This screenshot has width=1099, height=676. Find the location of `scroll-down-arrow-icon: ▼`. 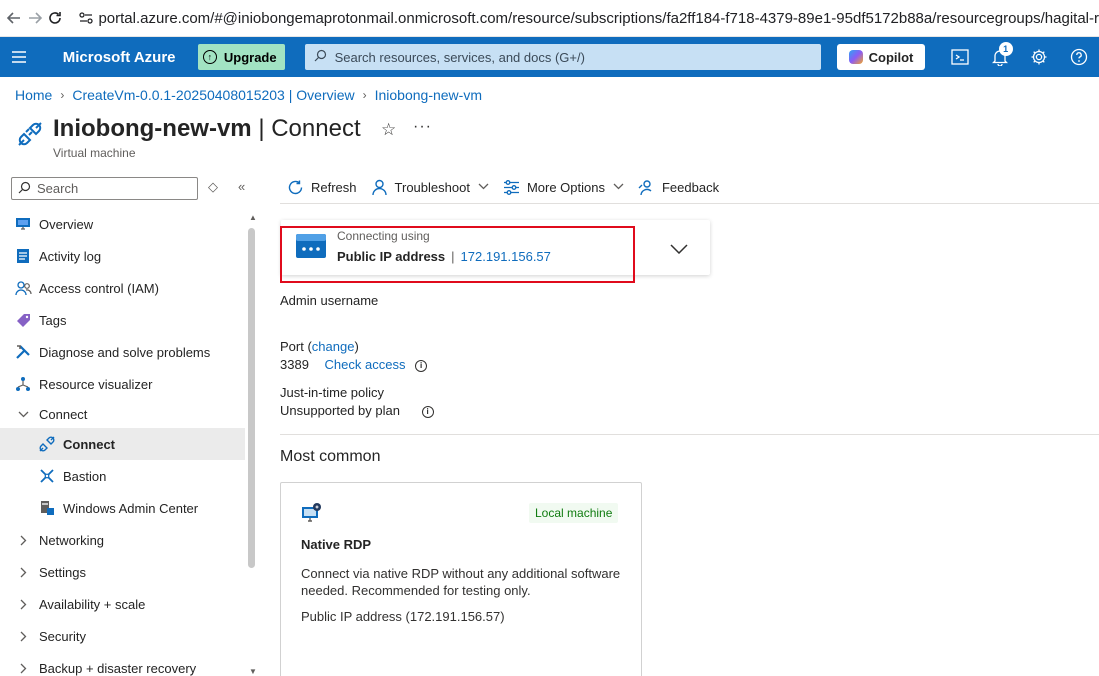

scroll-down-arrow-icon: ▼ is located at coordinates (253, 671).